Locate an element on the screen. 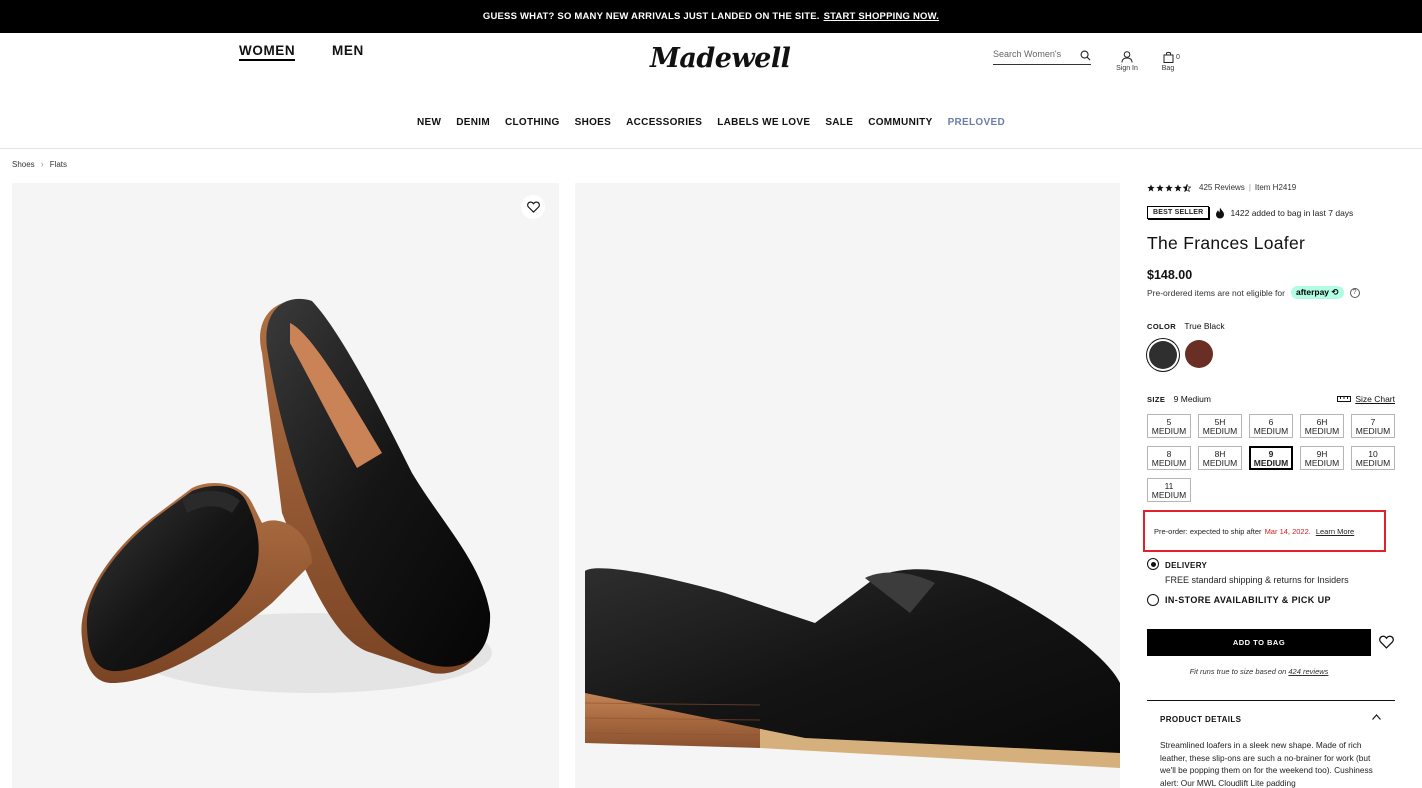  size-value: 9 Medium is located at coordinates (1192, 399).